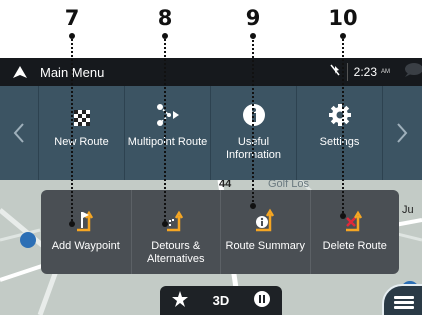 The image size is (422, 315). Describe the element at coordinates (385, 72) in the screenshot. I see `clock-ampm: AM` at that location.